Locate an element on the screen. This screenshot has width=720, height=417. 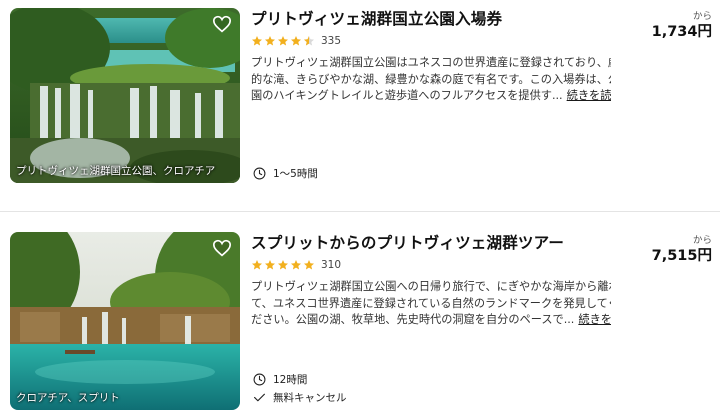
check-icon is located at coordinates (259, 397).